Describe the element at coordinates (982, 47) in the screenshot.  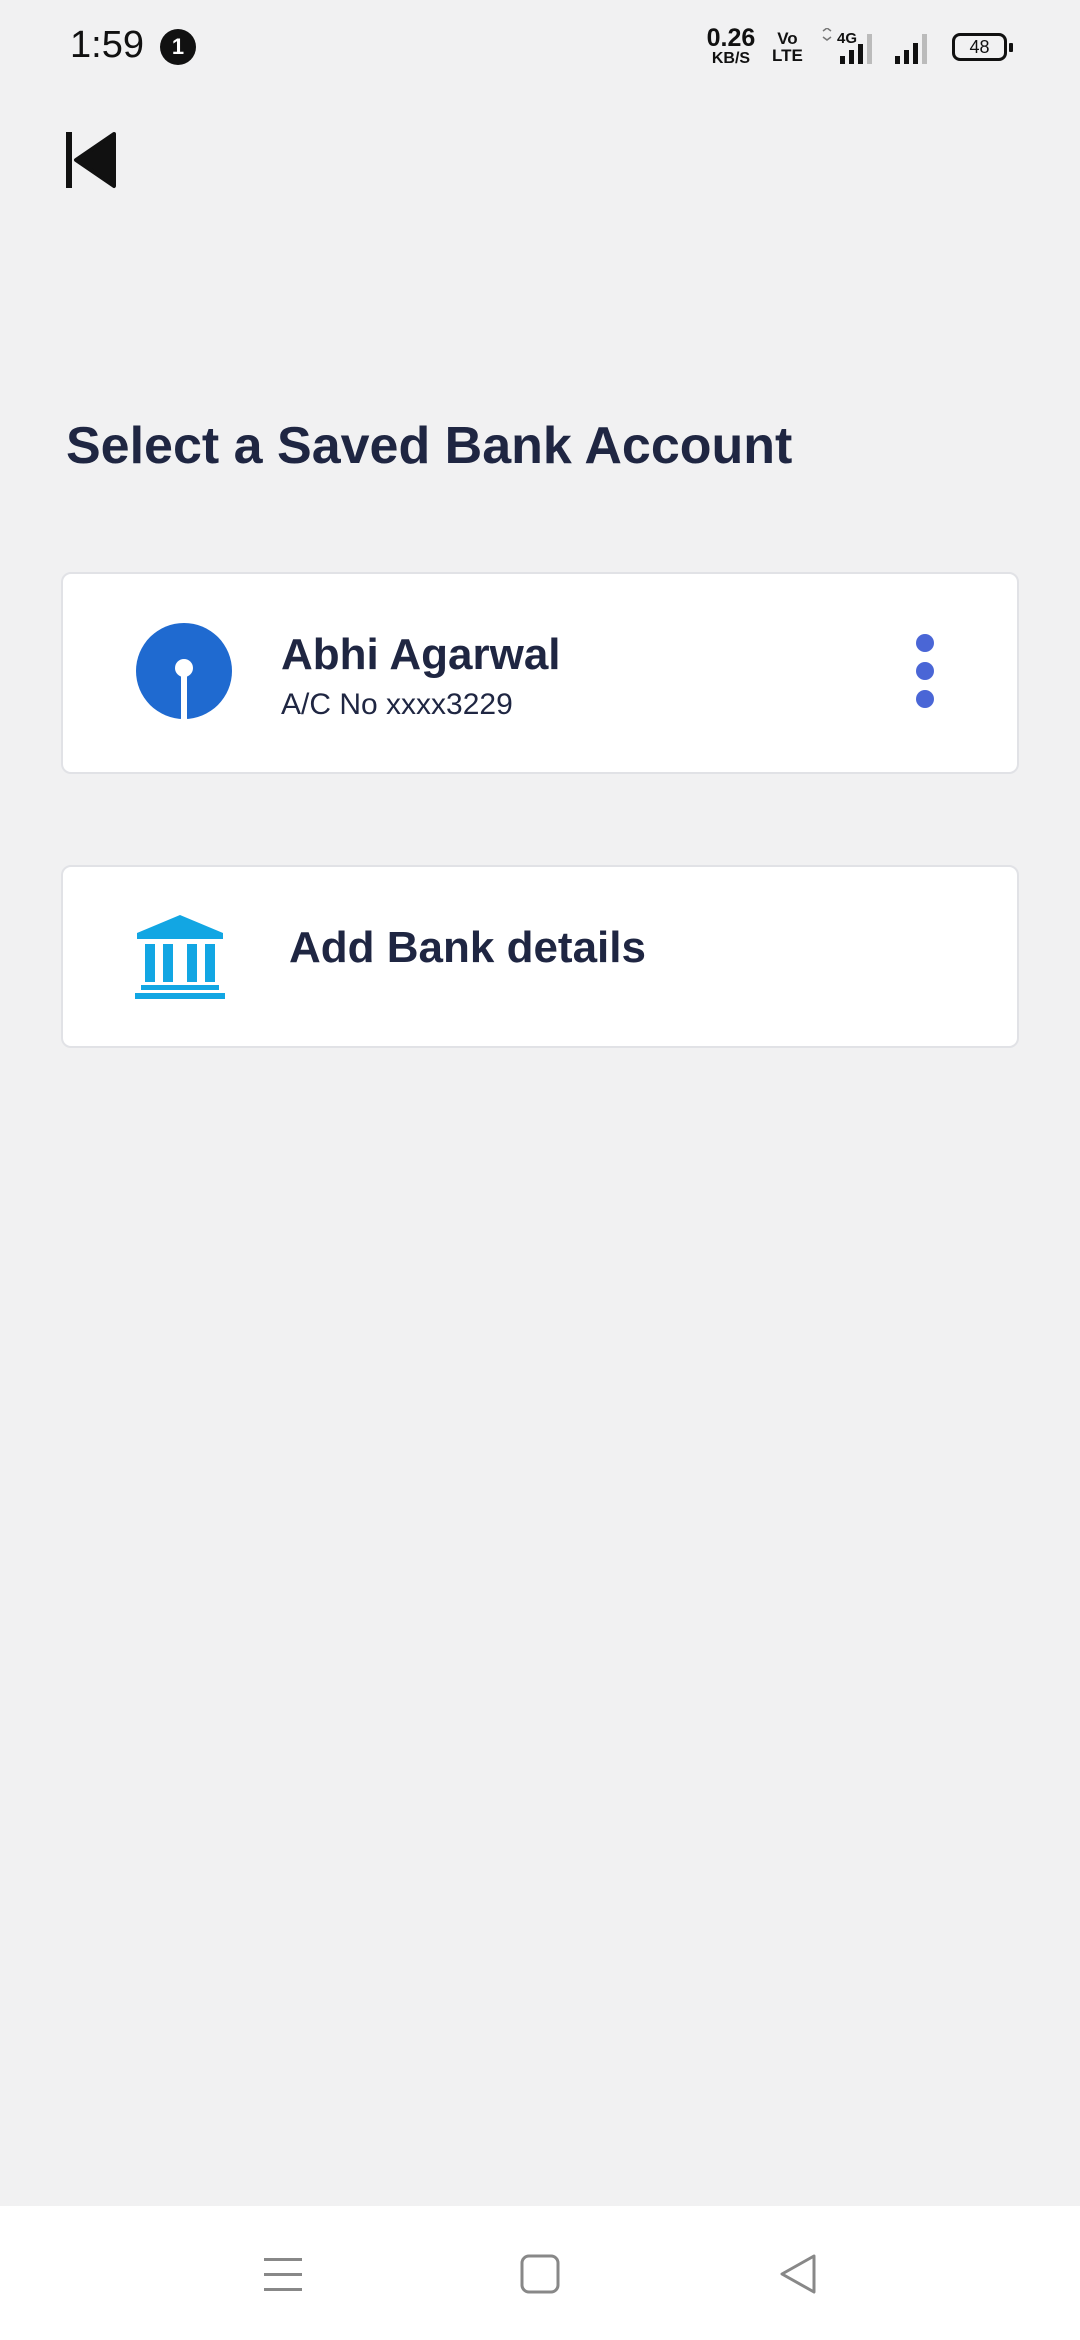
I see `battery-indicator: 48` at that location.